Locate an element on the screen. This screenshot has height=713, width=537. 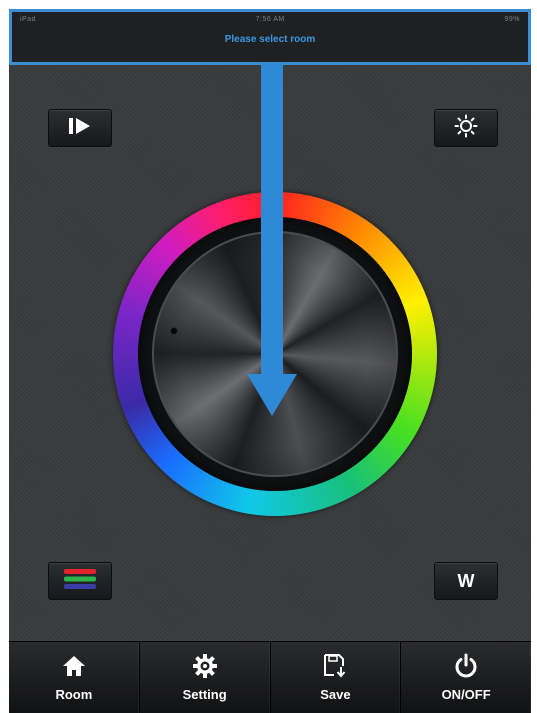
rgb-mode-button is located at coordinates (80, 581).